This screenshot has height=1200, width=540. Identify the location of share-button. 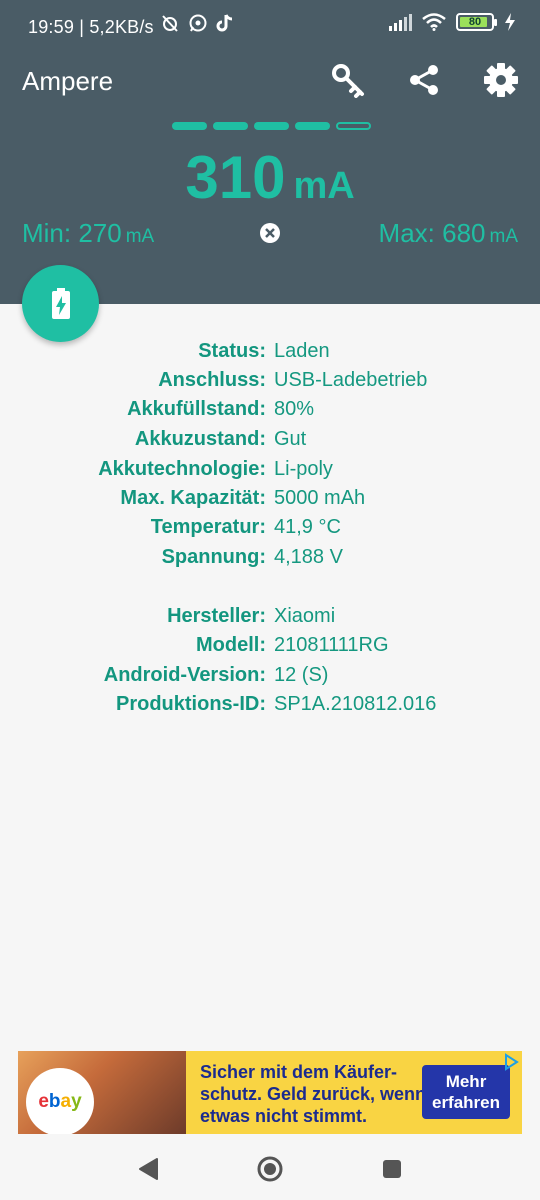
(424, 80).